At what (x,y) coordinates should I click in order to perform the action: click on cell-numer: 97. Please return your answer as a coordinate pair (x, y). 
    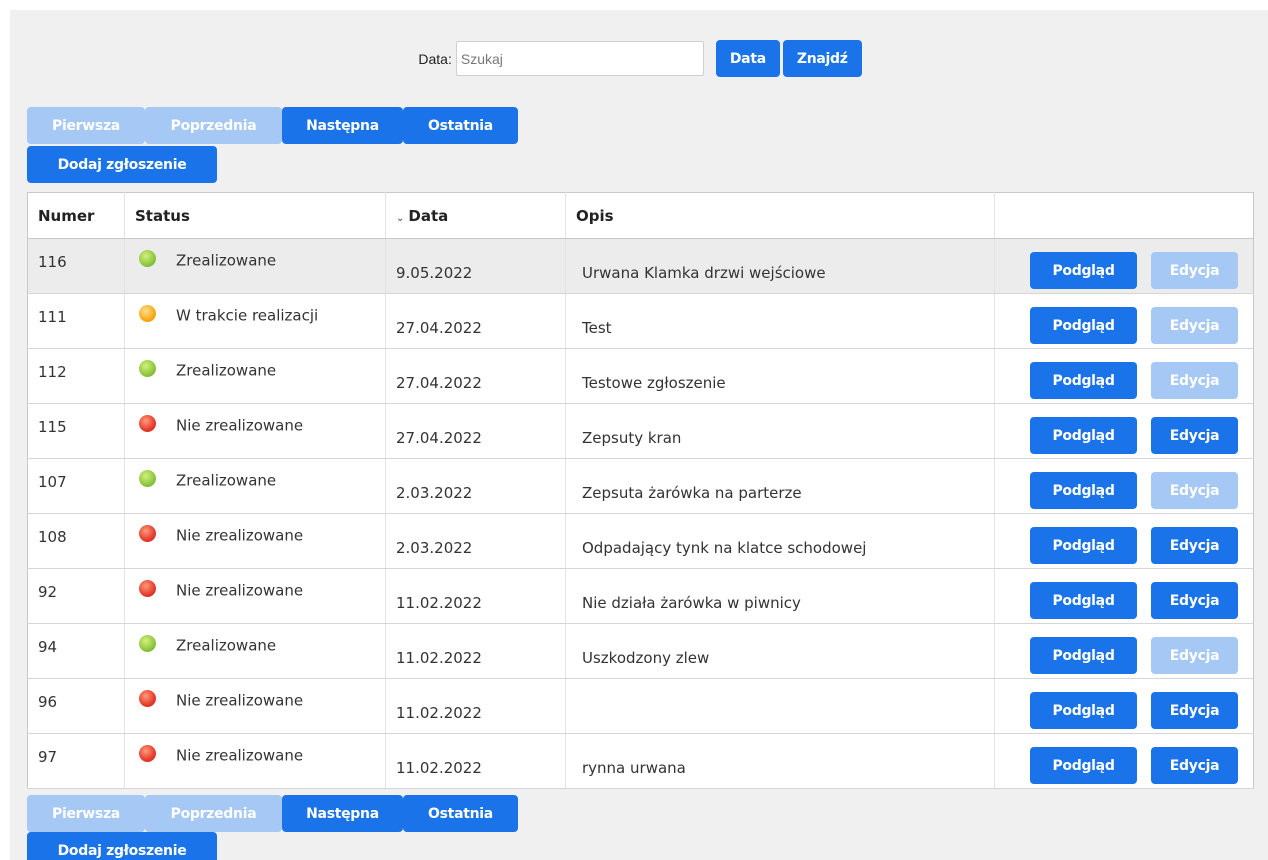
    Looking at the image, I should click on (76, 761).